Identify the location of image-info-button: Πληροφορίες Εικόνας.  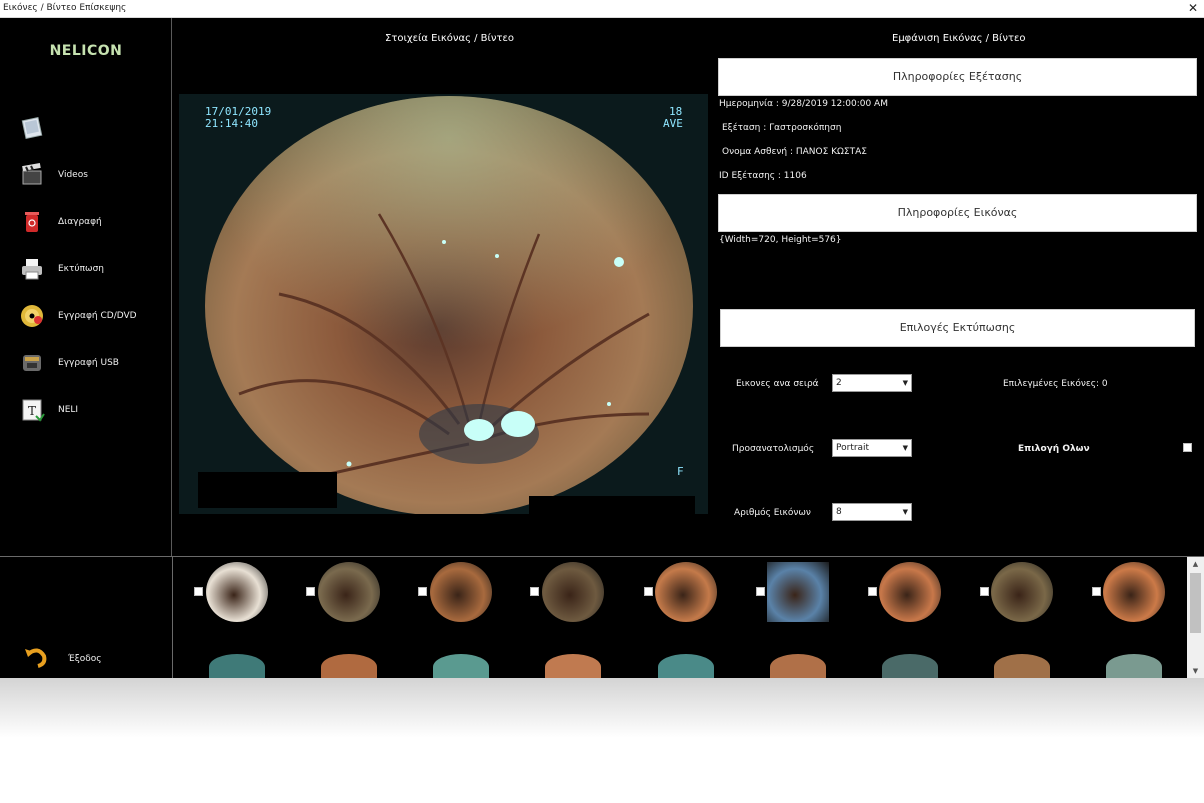
(957, 213).